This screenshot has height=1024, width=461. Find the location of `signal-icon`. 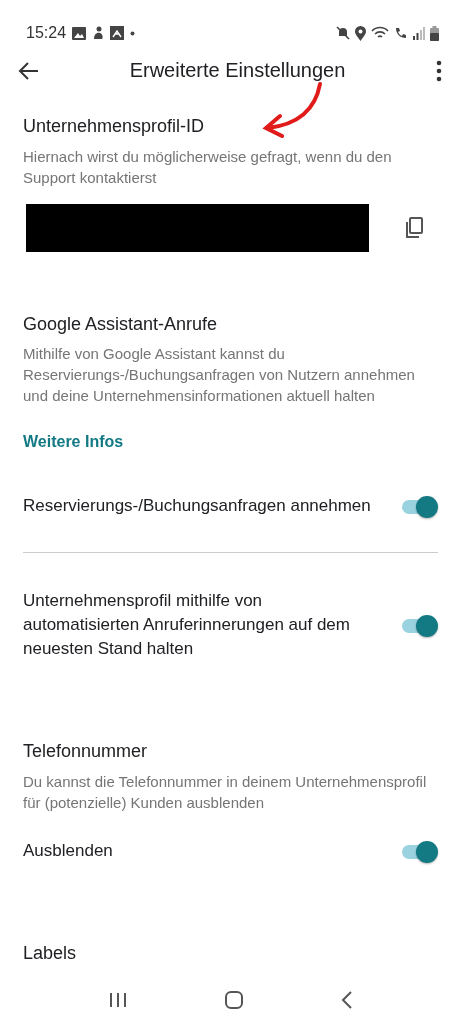

signal-icon is located at coordinates (419, 33).